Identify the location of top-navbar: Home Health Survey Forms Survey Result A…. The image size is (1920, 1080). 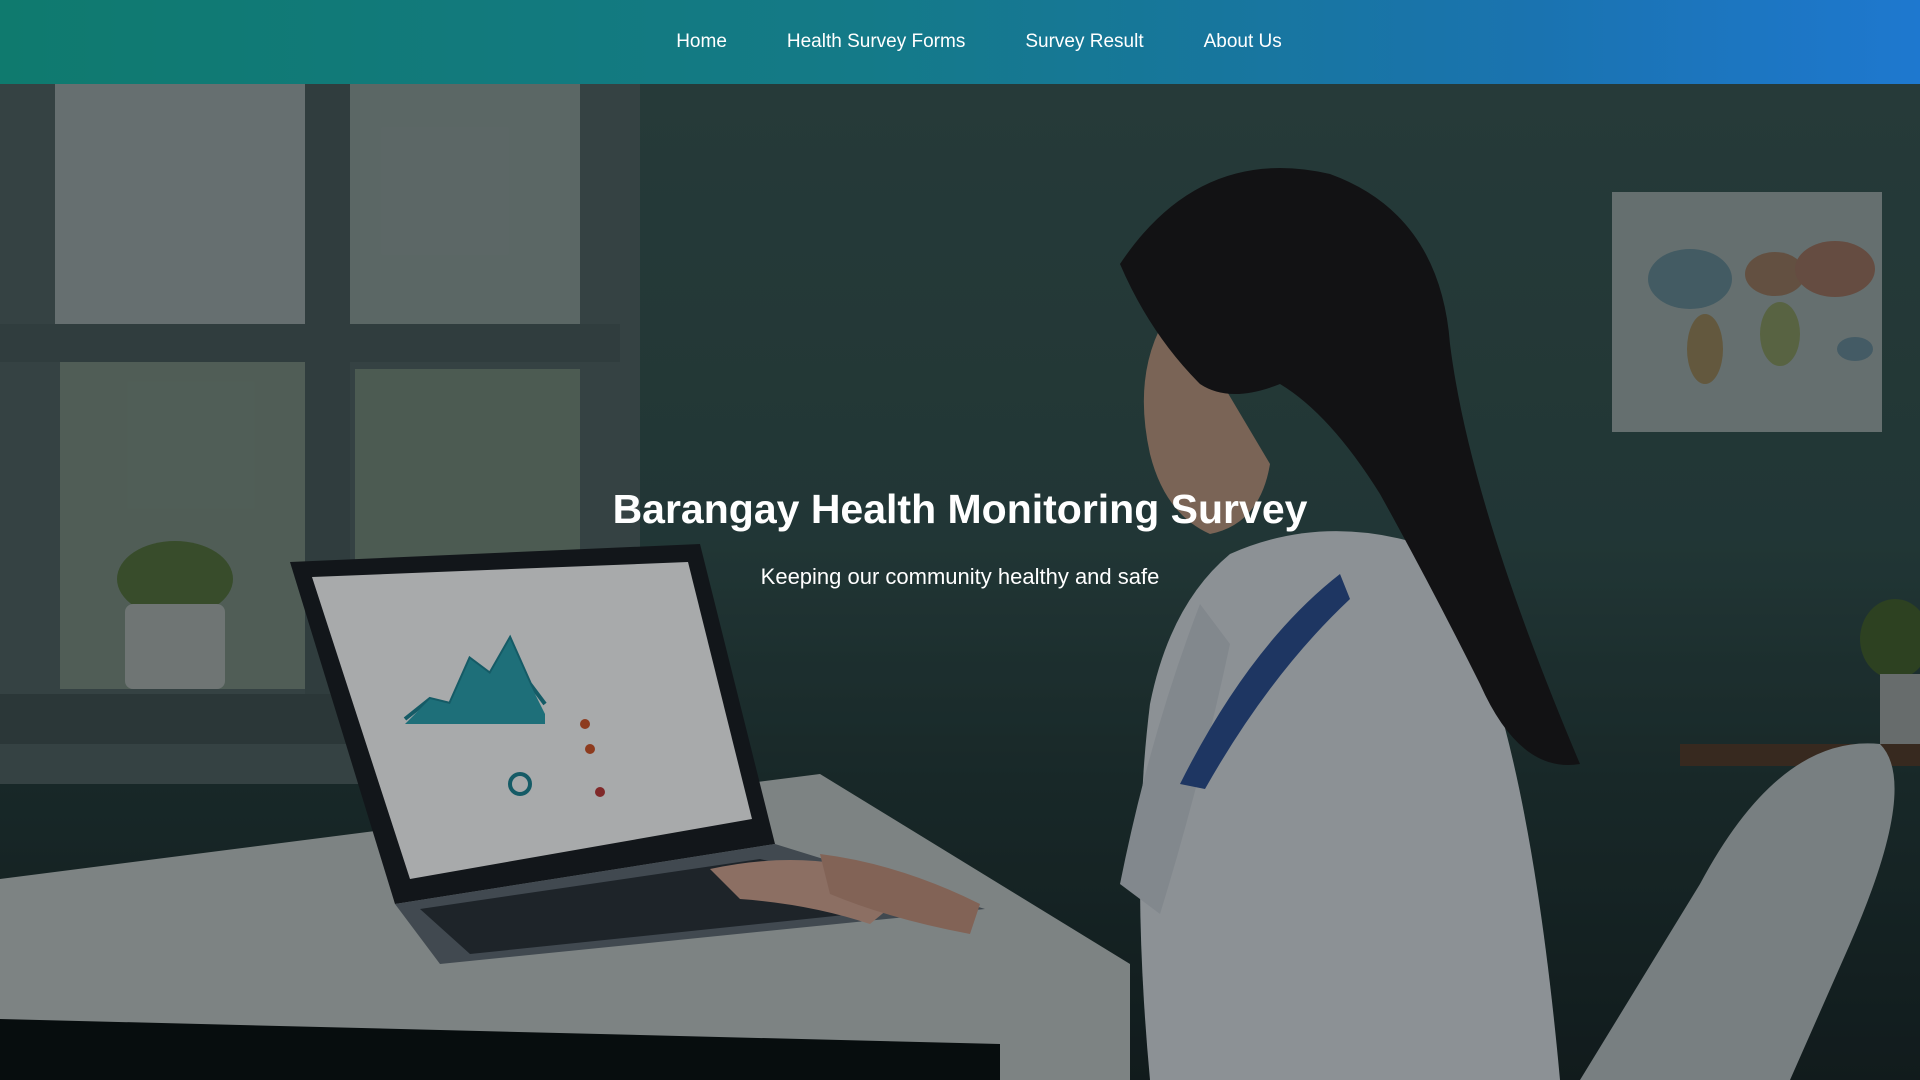
(960, 42).